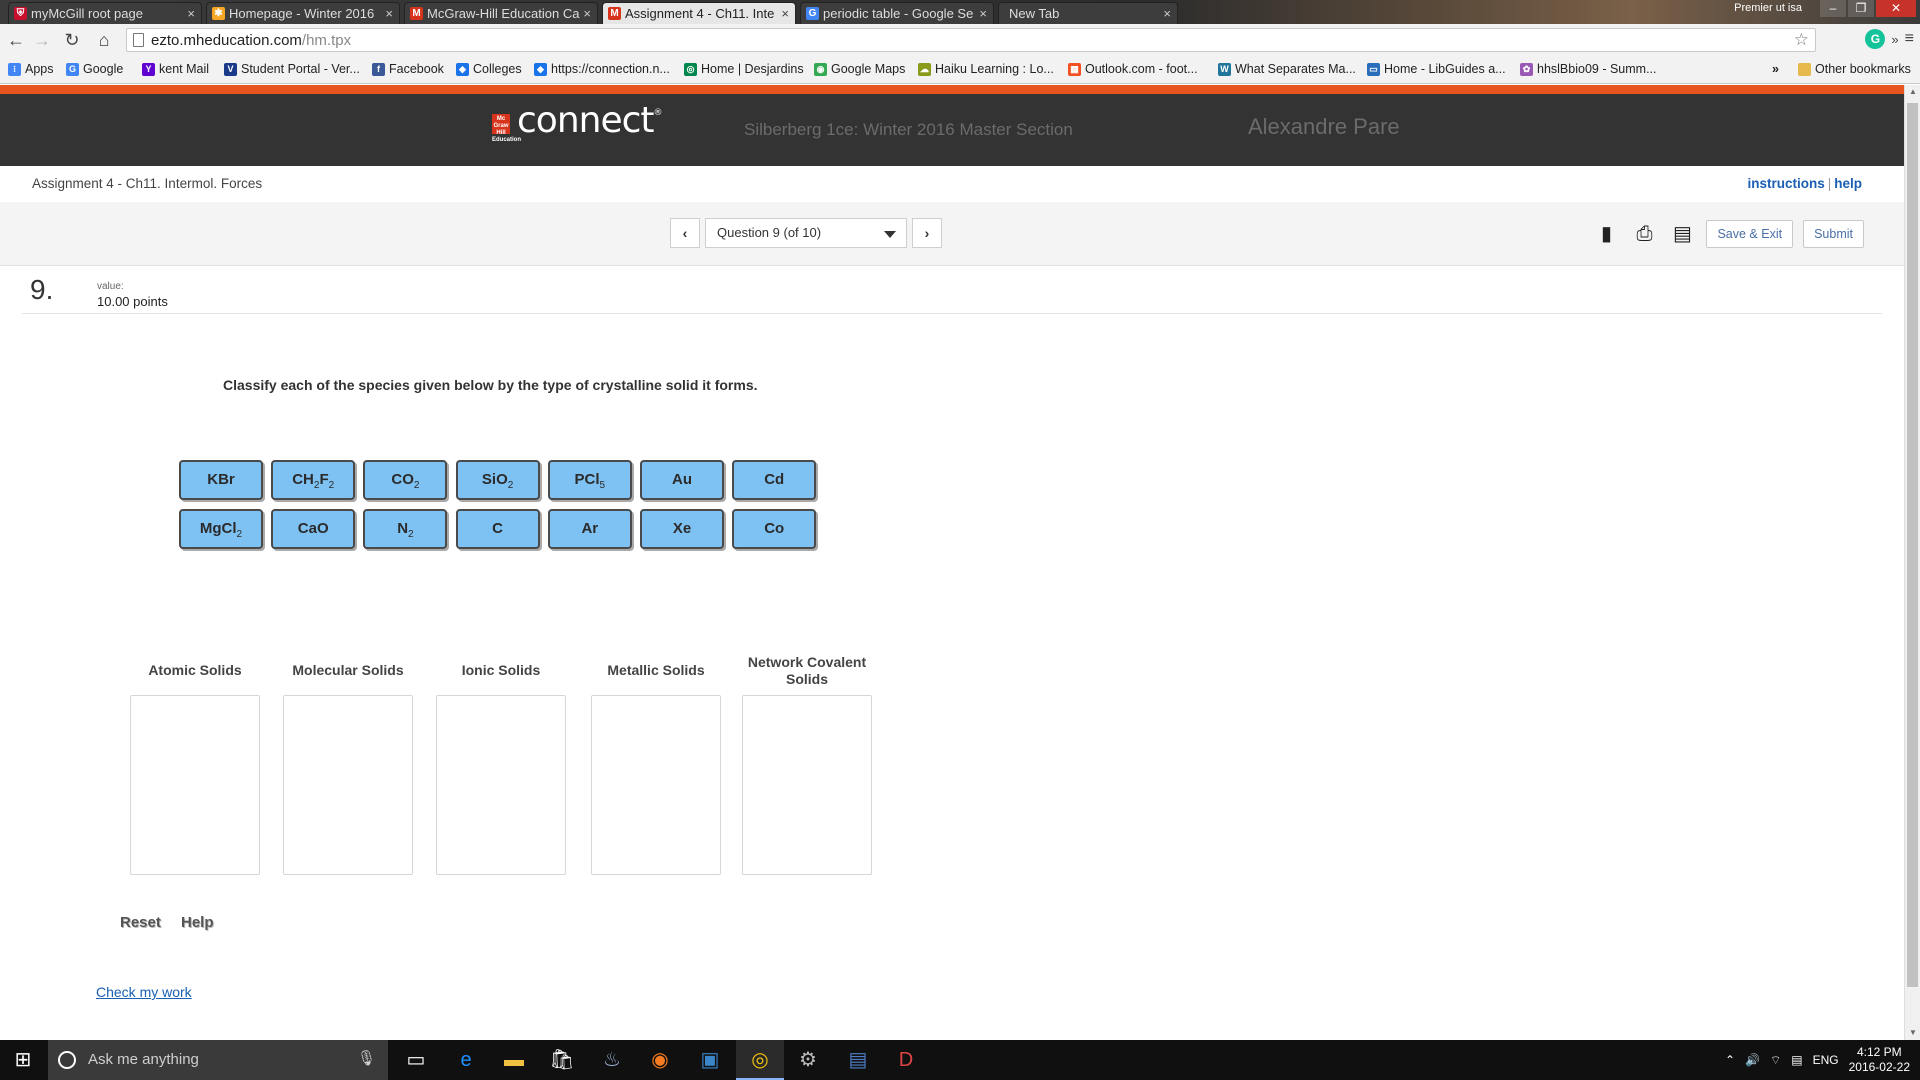 The height and width of the screenshot is (1080, 1920). I want to click on previous-question-button: ‹, so click(685, 233).